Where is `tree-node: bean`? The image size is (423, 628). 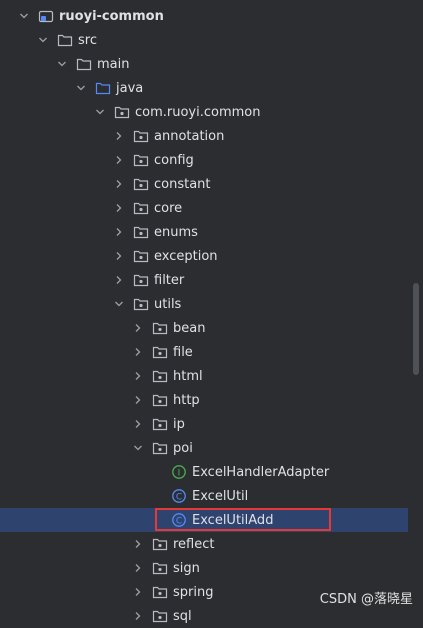
tree-node: bean is located at coordinates (204, 328).